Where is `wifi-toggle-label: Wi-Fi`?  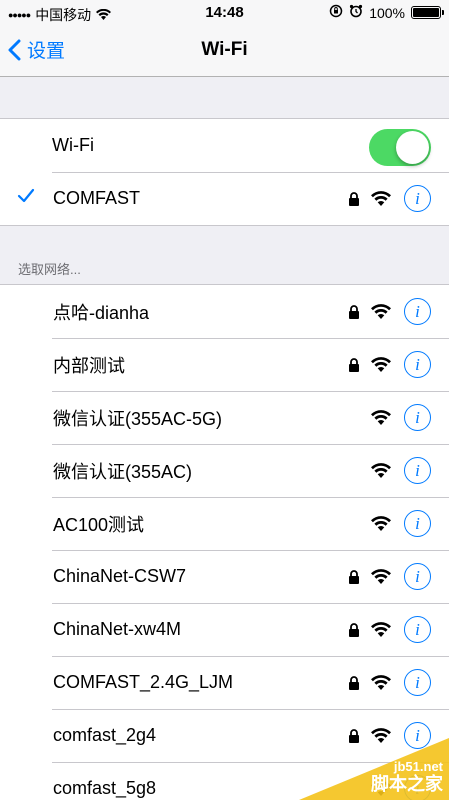 wifi-toggle-label: Wi-Fi is located at coordinates (73, 145).